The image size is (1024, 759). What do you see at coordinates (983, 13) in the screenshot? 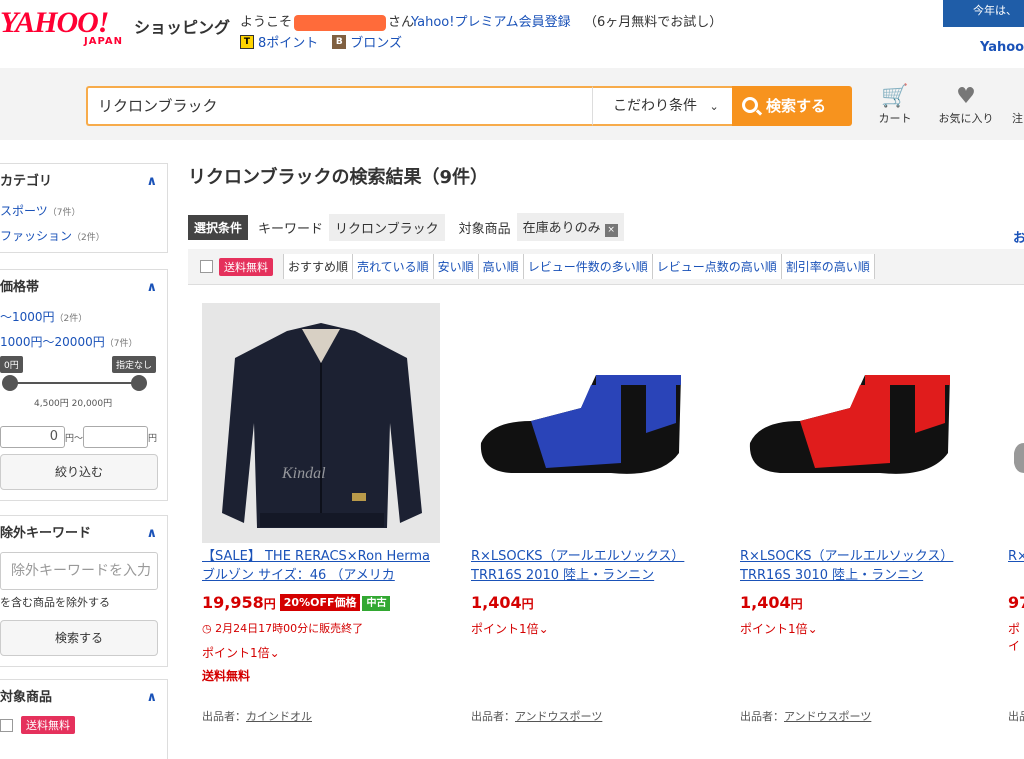
I see `promo-banner: 今年は、` at bounding box center [983, 13].